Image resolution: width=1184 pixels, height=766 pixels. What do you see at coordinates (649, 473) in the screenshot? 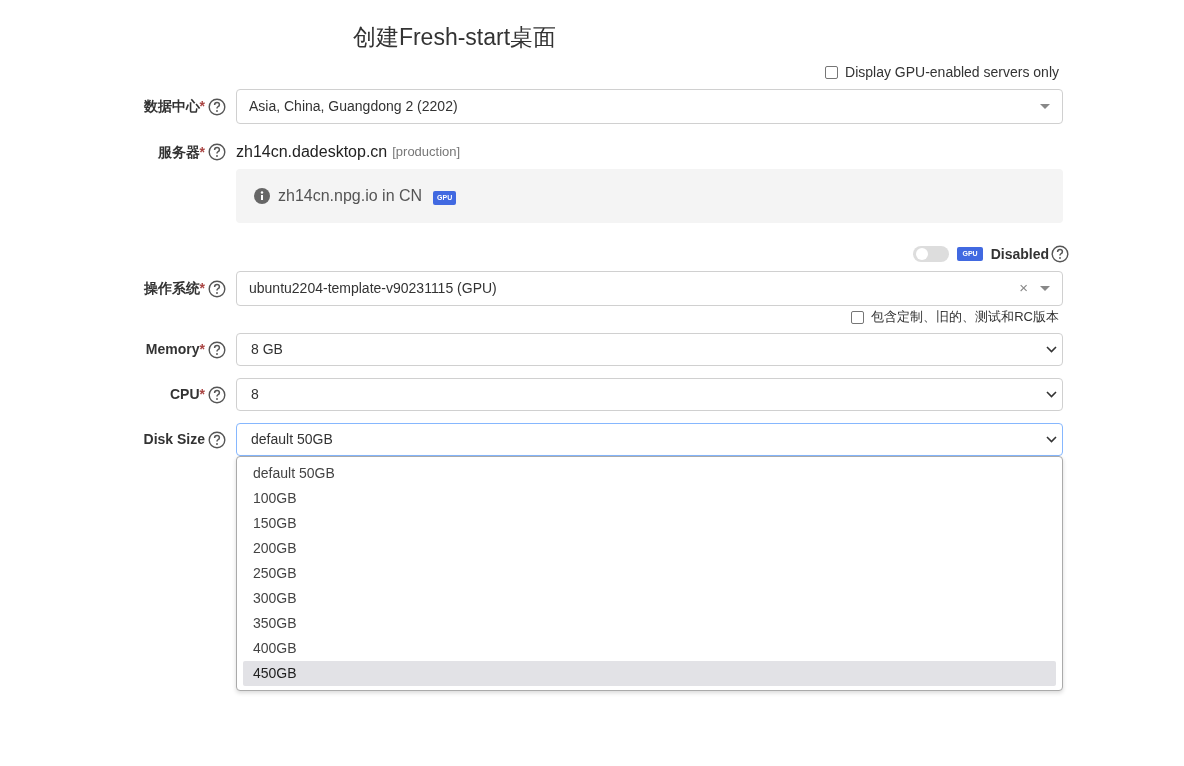
I see `dropdown-option: default 50GB` at bounding box center [649, 473].